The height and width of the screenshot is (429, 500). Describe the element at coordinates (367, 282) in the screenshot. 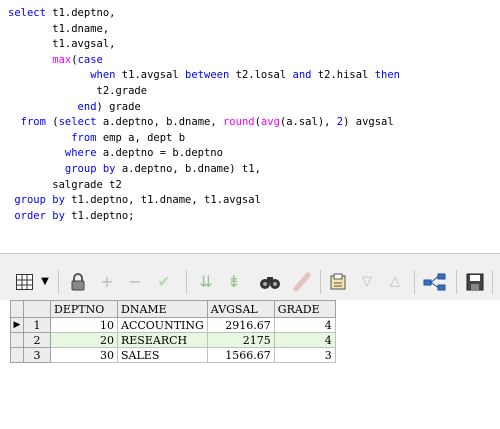

I see `filter-down-icon: ▽` at that location.